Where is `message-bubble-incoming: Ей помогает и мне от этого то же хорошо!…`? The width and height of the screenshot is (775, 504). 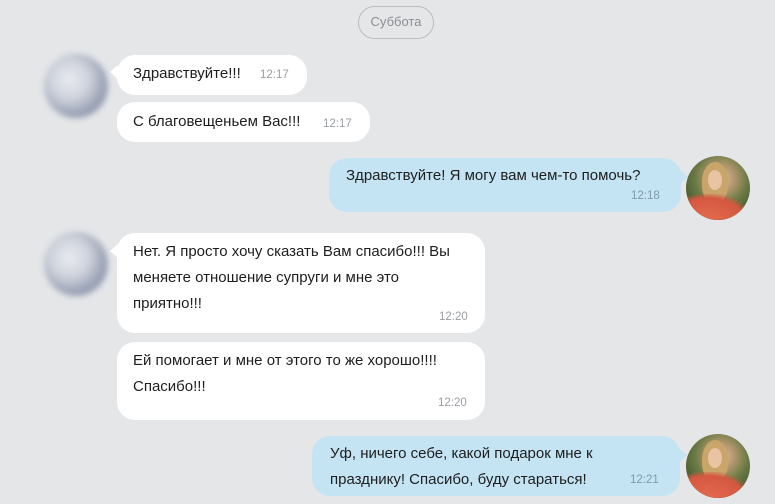 message-bubble-incoming: Ей помогает и мне от этого то же хорошо!… is located at coordinates (301, 381).